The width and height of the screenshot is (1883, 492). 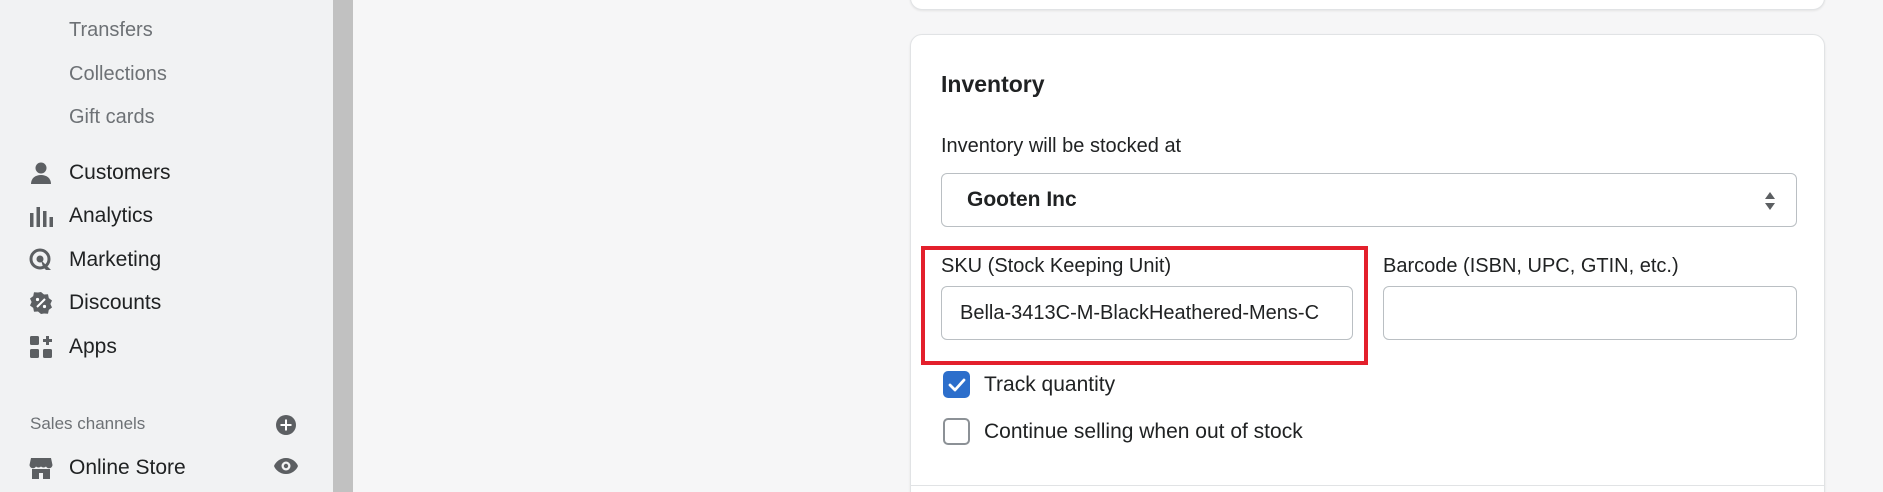 What do you see at coordinates (118, 74) in the screenshot?
I see `sidebar-item-collections: Collections` at bounding box center [118, 74].